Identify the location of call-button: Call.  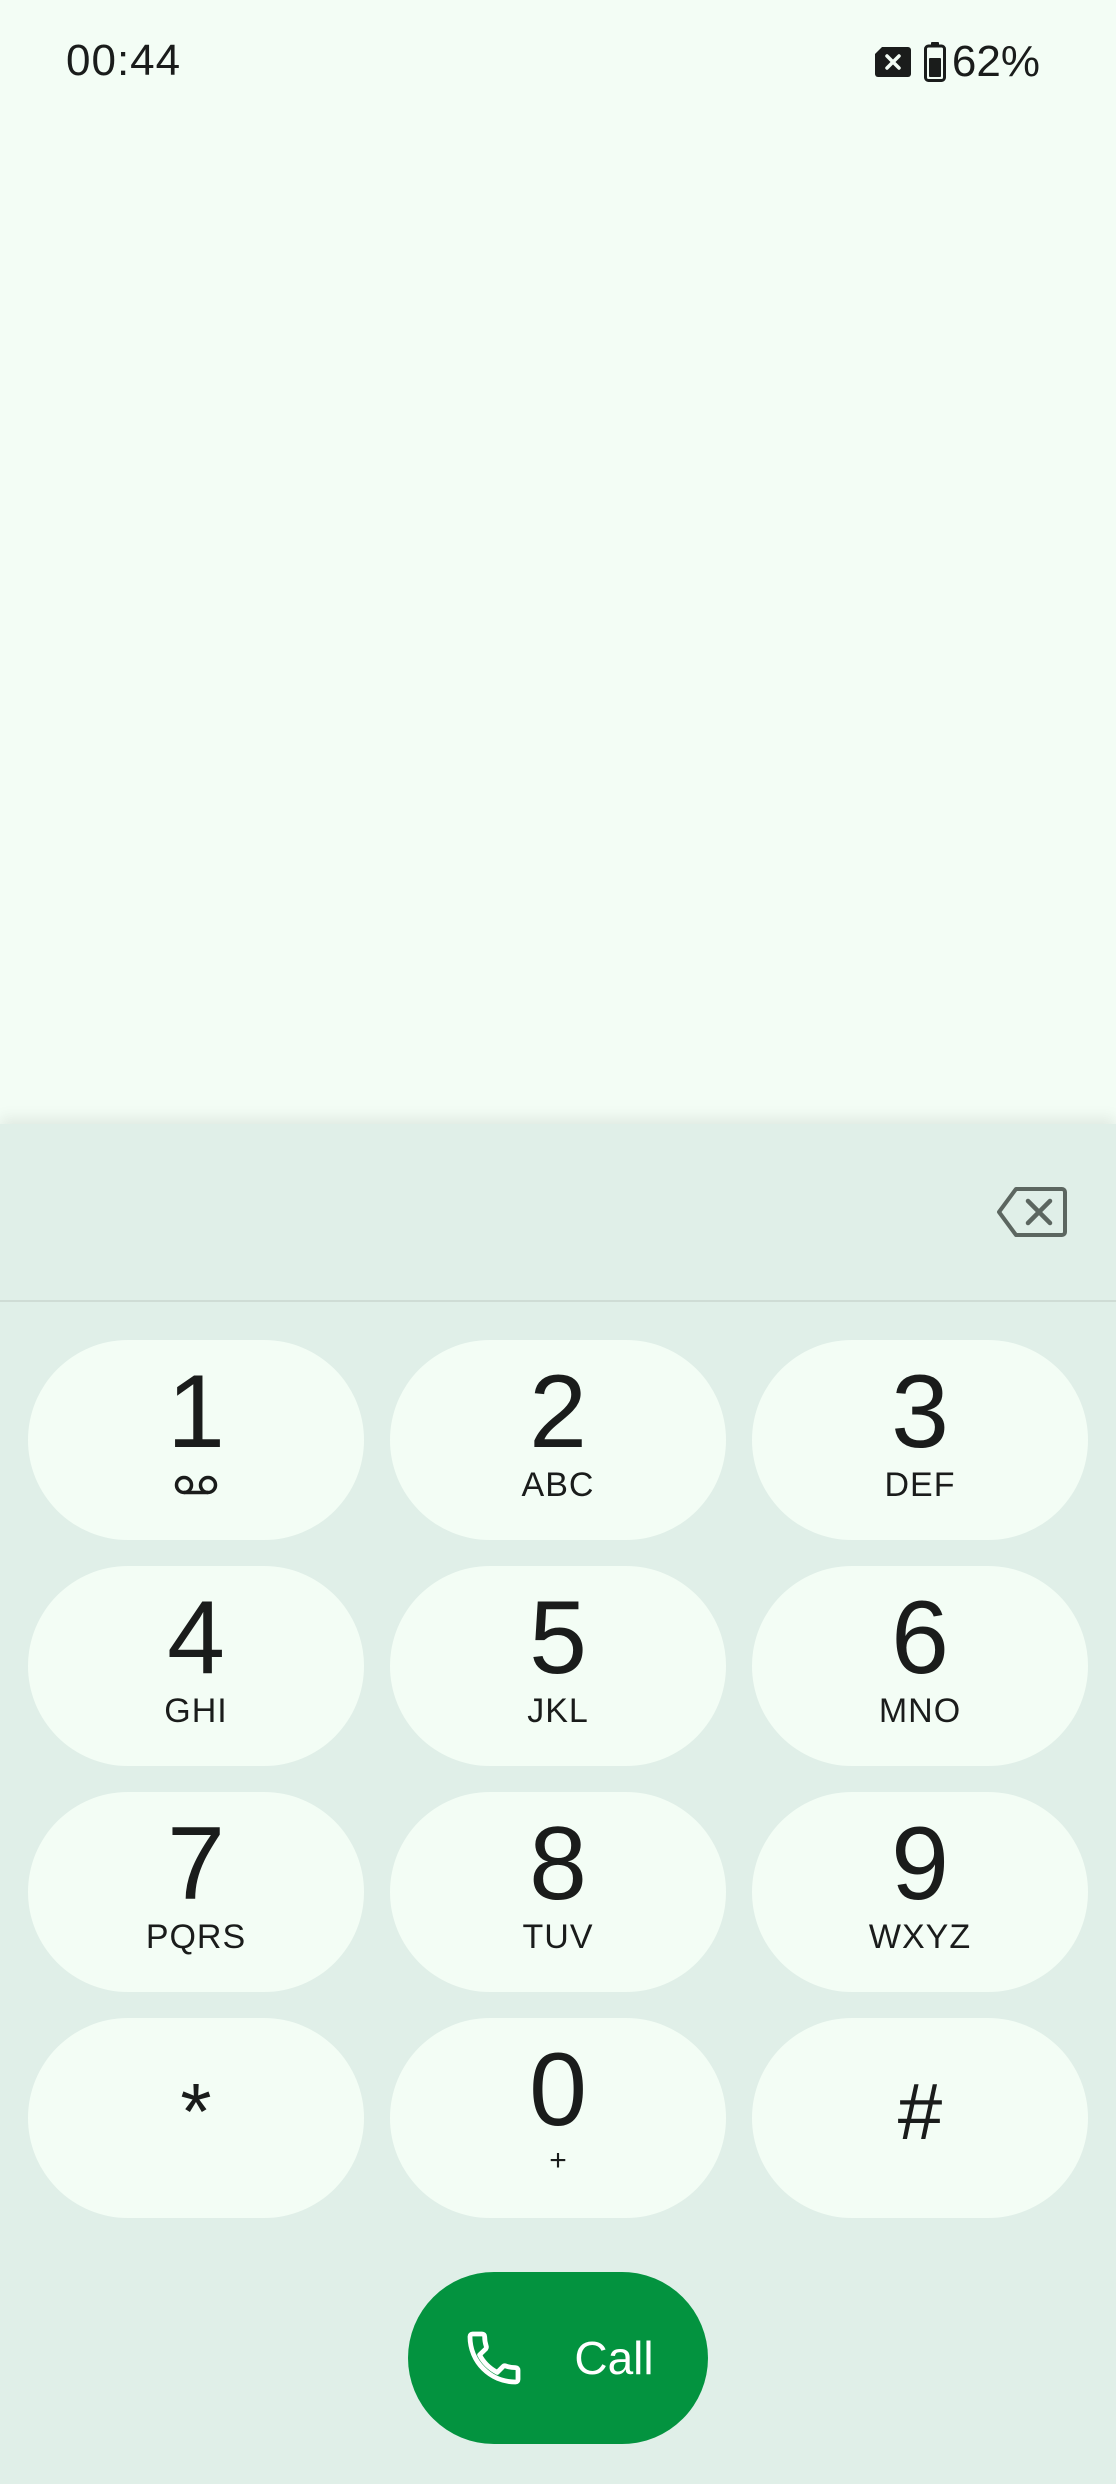
(558, 2358).